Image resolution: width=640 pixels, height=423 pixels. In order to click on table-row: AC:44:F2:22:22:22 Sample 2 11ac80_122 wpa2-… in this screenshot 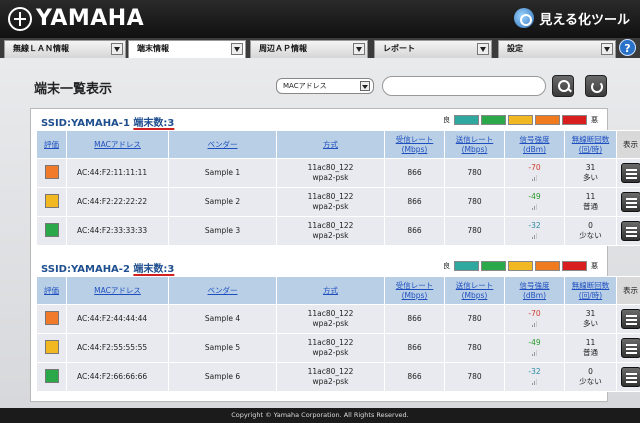, I will do `click(338, 202)`.